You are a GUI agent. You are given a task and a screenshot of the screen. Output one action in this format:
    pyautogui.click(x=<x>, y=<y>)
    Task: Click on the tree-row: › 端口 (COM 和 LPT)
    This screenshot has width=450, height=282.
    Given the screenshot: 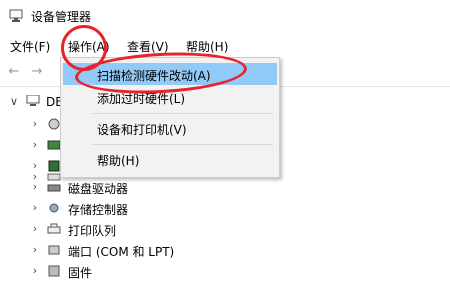 What is the action you would take?
    pyautogui.click(x=225, y=250)
    